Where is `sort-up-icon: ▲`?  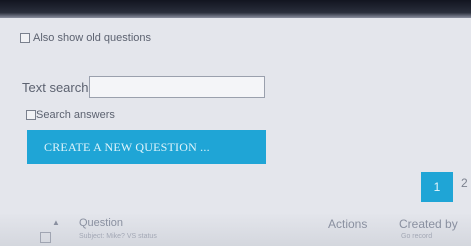 sort-up-icon: ▲ is located at coordinates (56, 222).